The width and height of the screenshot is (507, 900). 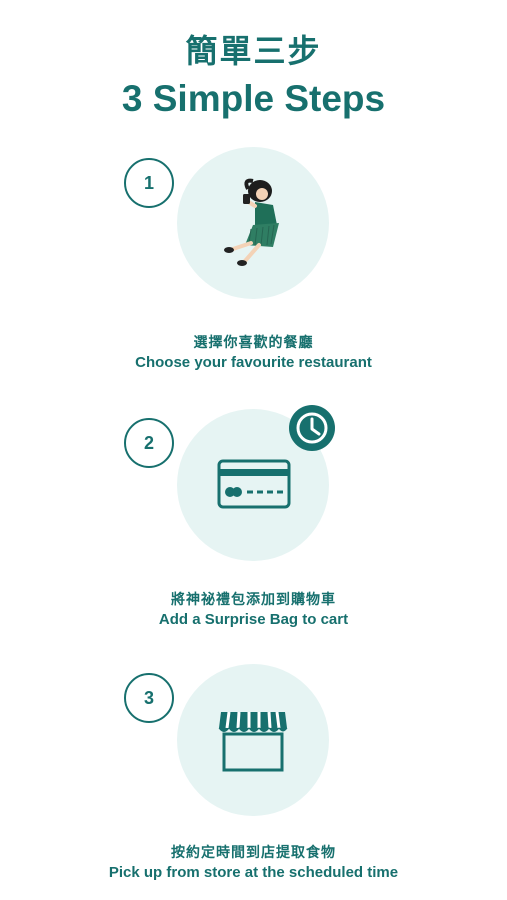 What do you see at coordinates (253, 853) in the screenshot?
I see `step-3-label-zh: 按約定時間到店提取食物` at bounding box center [253, 853].